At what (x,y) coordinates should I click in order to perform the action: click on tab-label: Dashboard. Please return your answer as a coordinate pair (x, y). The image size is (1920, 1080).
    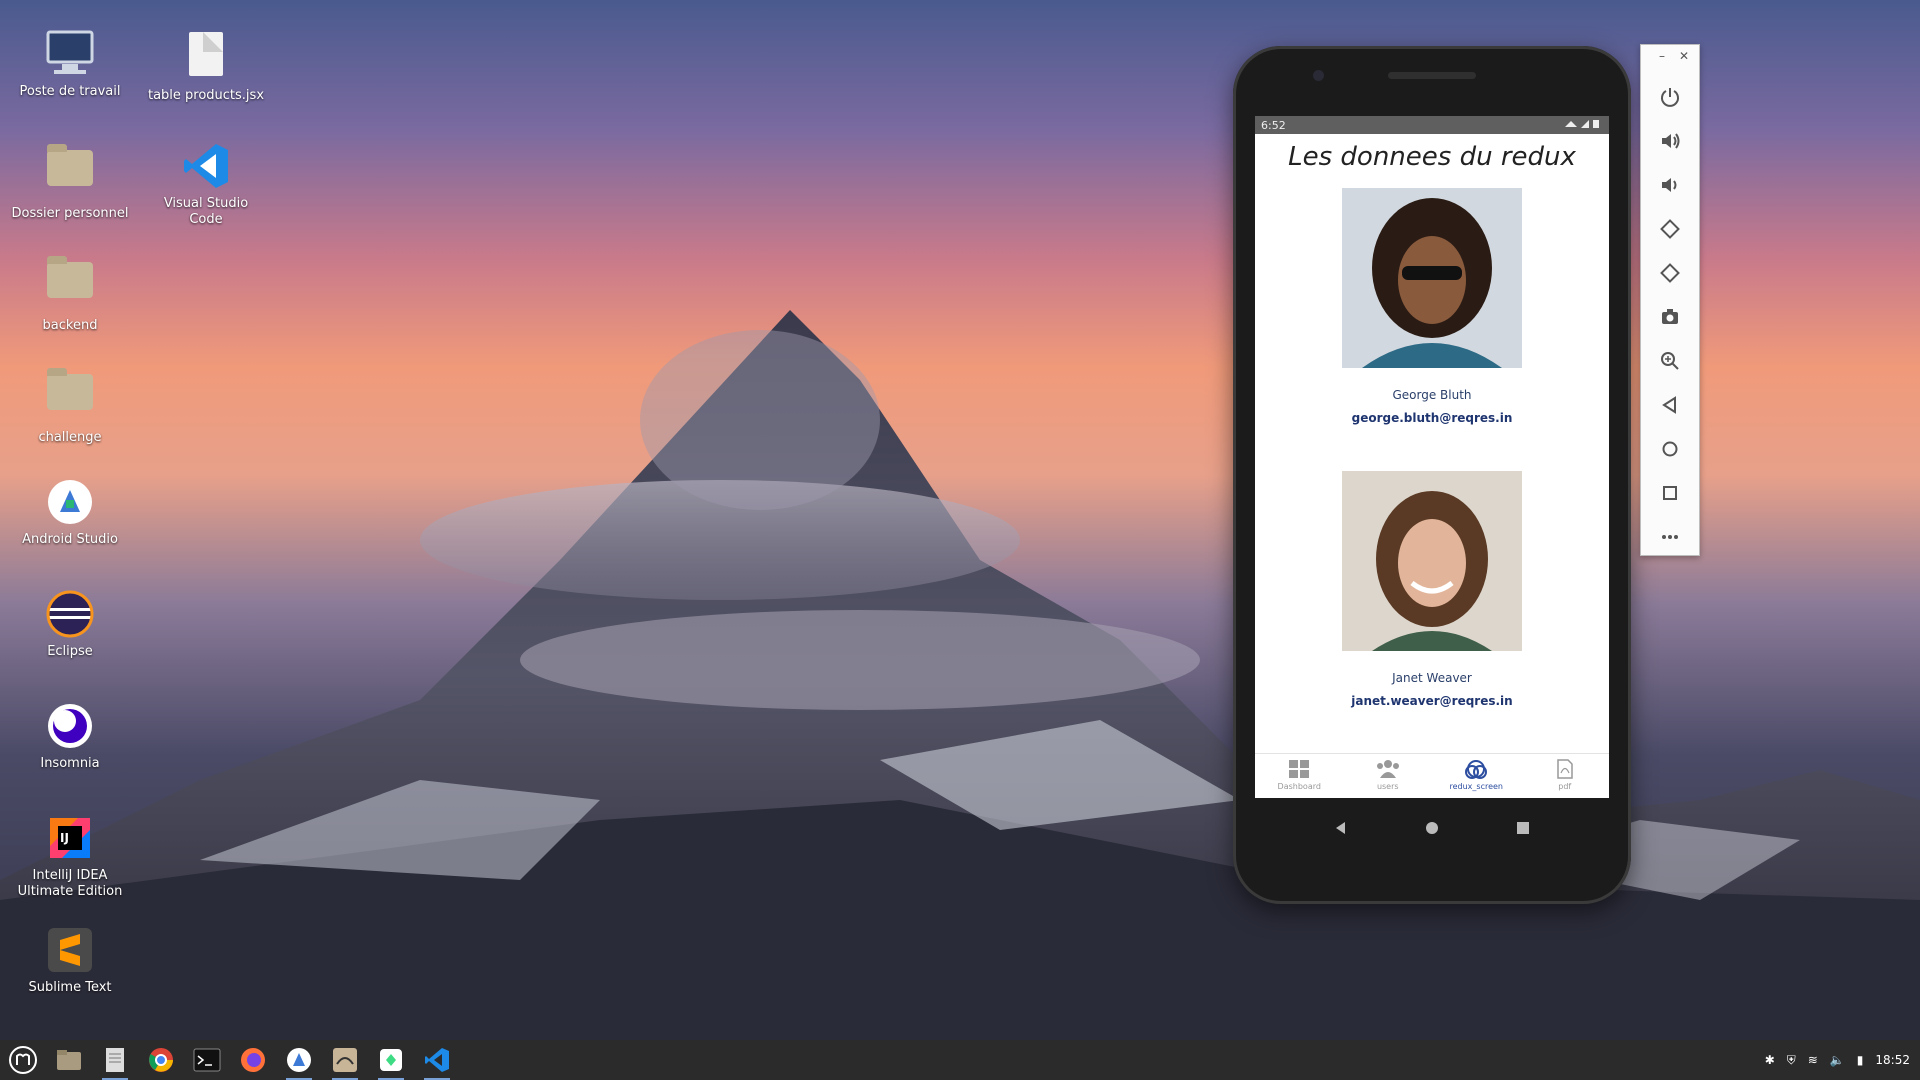
    Looking at the image, I should click on (1299, 786).